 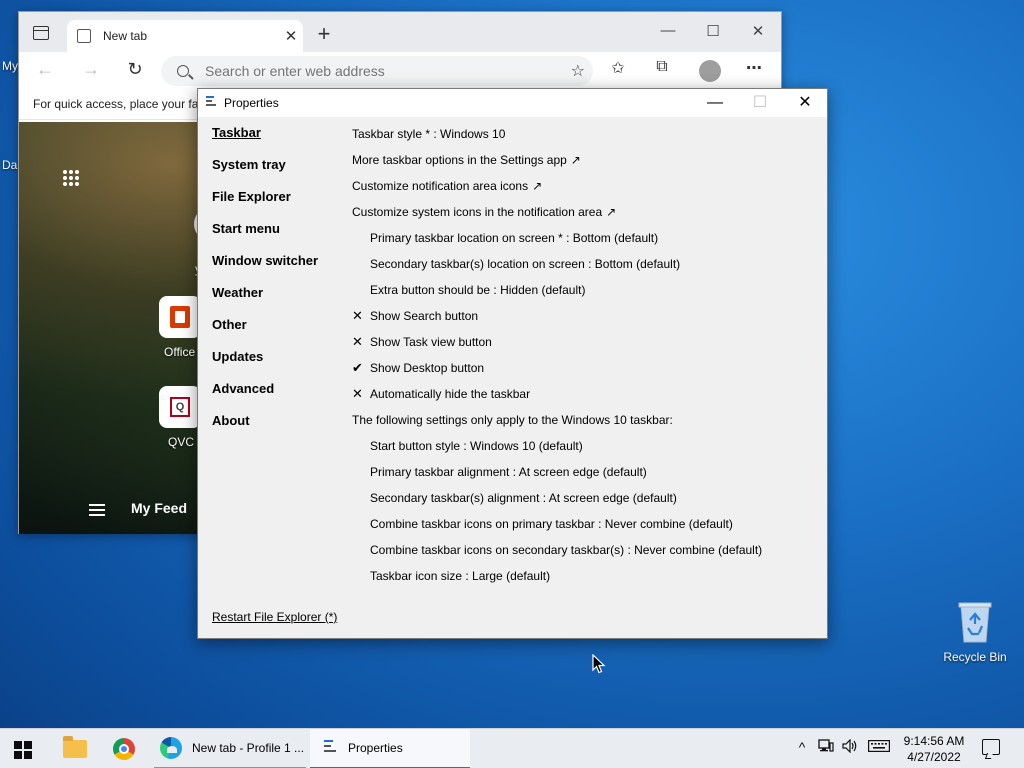 What do you see at coordinates (390, 748) in the screenshot?
I see `taskbar-task-properties: Properties` at bounding box center [390, 748].